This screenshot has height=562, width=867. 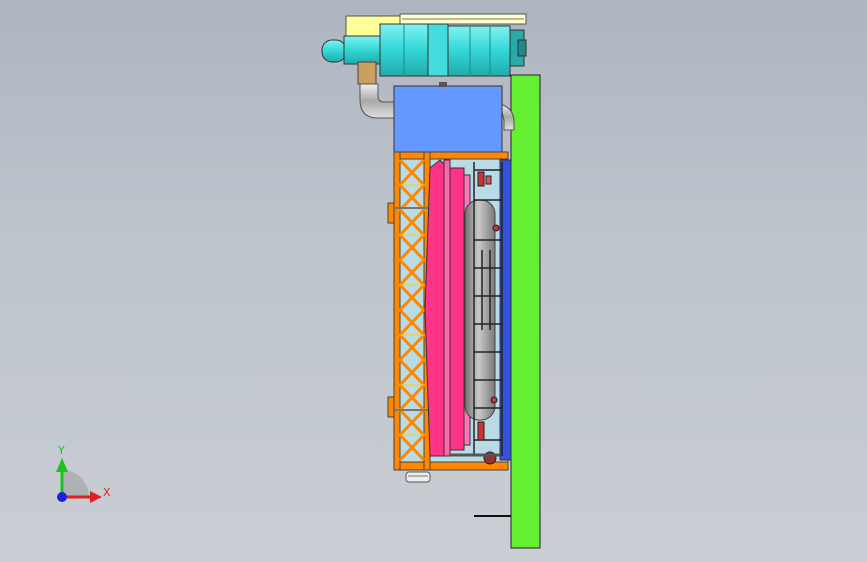 What do you see at coordinates (83, 473) in the screenshot?
I see `coordinate-triad: Y X` at bounding box center [83, 473].